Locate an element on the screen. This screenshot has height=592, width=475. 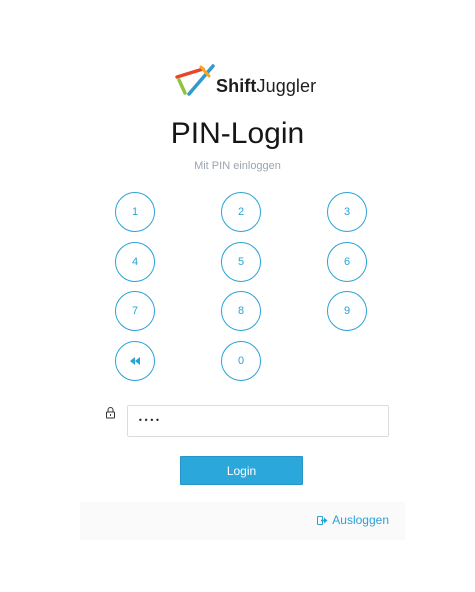
login-button: Login is located at coordinates (241, 470).